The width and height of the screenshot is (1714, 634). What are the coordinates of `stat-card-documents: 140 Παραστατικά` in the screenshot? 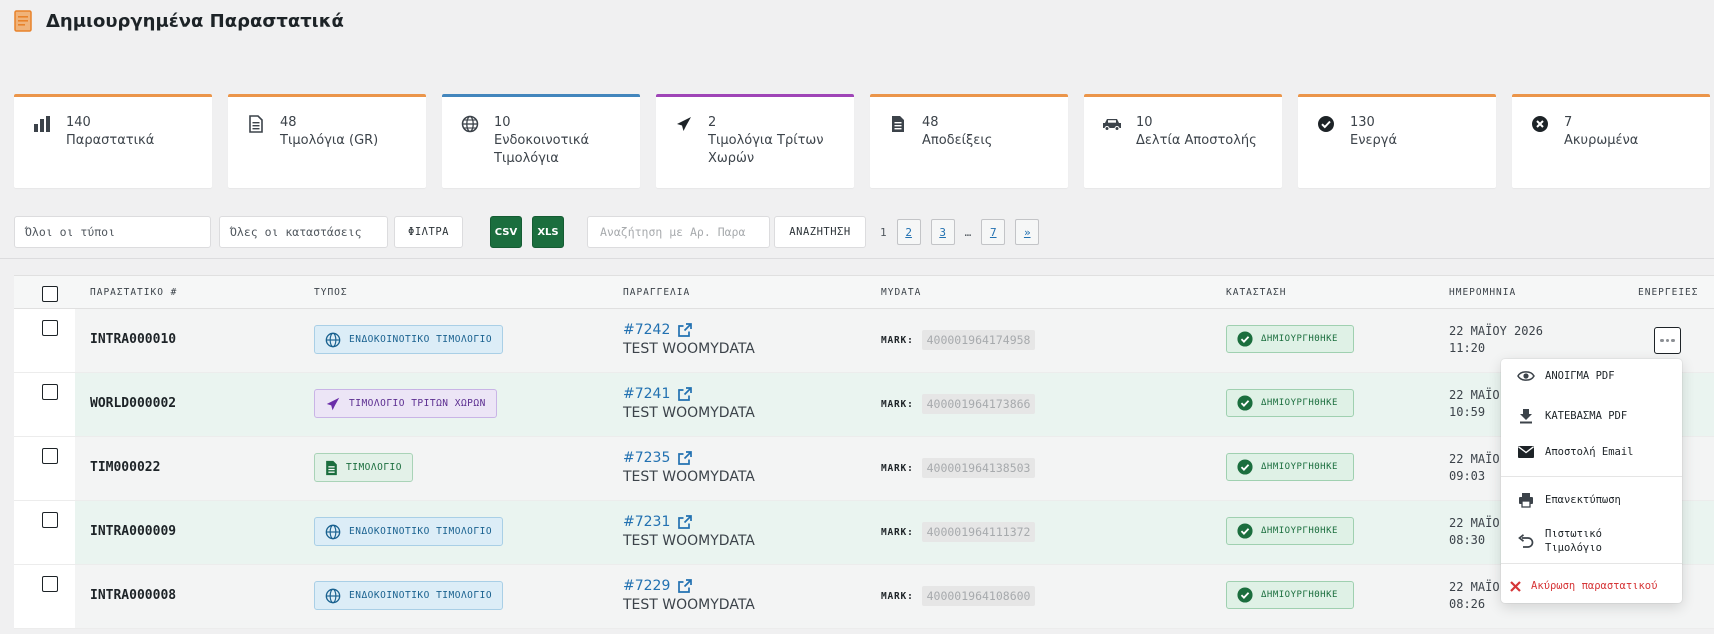 It's located at (113, 141).